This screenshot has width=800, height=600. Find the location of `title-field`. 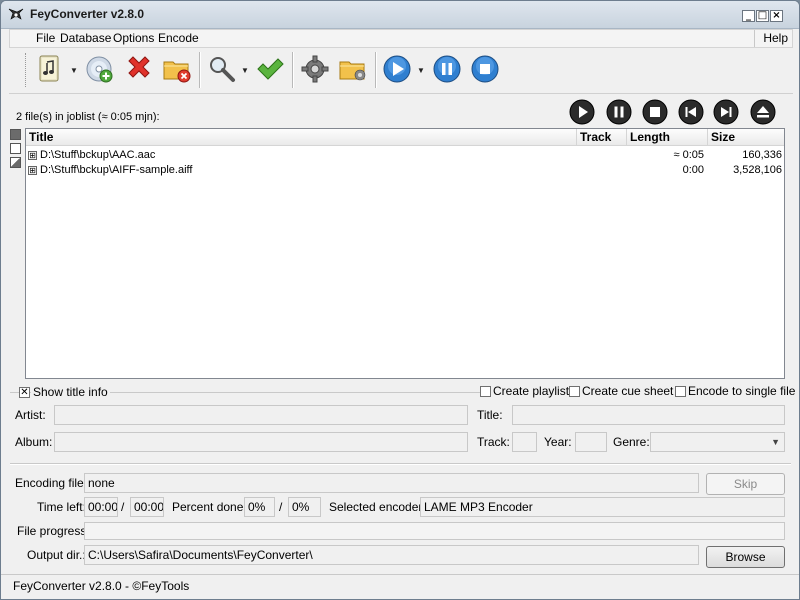

title-field is located at coordinates (648, 415).